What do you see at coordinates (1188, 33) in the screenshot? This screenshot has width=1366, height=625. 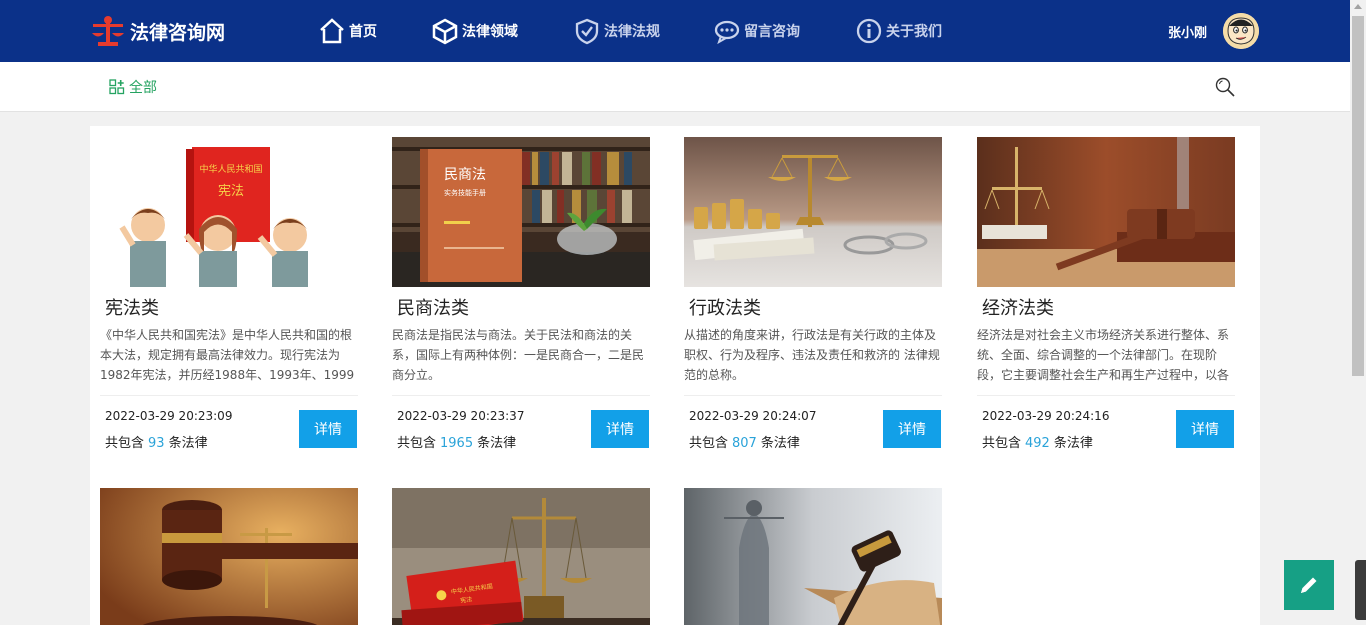 I see `user-name: 张小刚` at bounding box center [1188, 33].